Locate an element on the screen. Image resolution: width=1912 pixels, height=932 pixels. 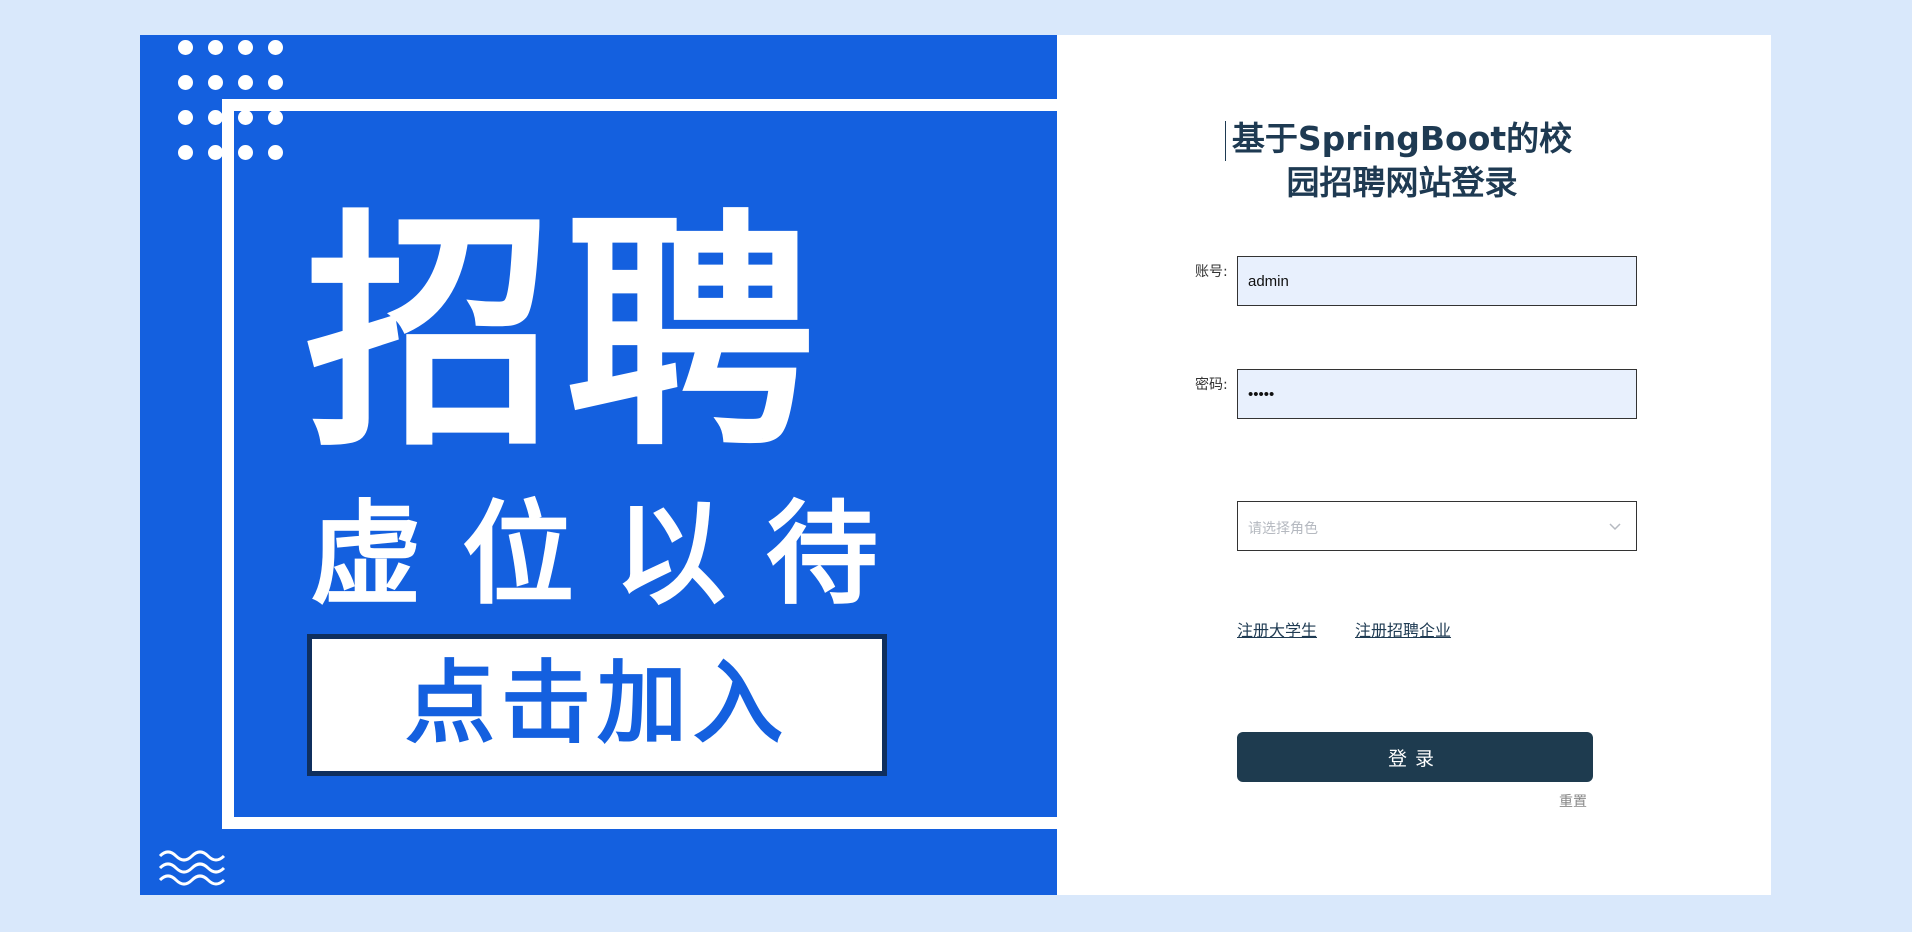
role-select-placeholder: 请选择角色 is located at coordinates (1283, 529).